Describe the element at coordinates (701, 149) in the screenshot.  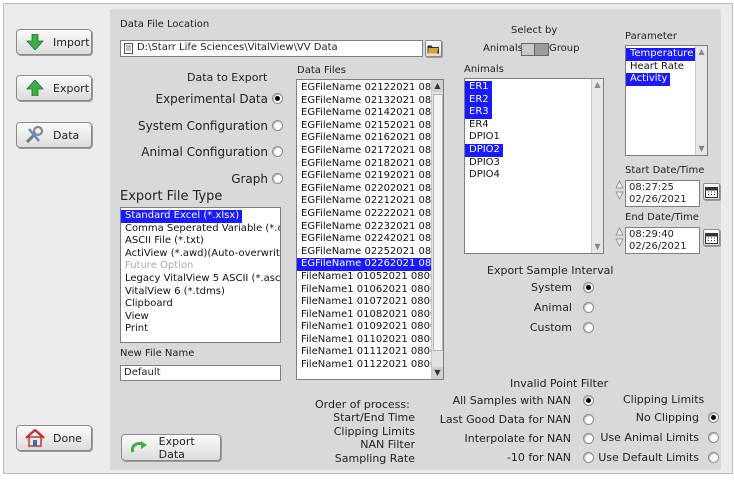
I see `parameter-scroll-down: ▼` at that location.